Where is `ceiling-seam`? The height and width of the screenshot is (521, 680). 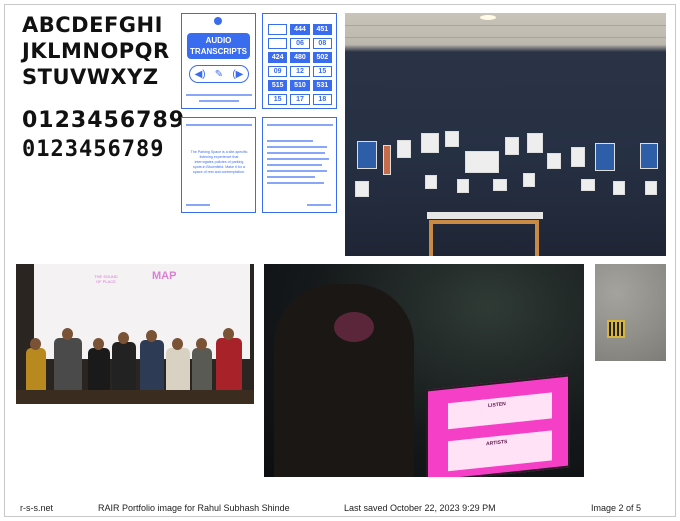 ceiling-seam is located at coordinates (505, 37).